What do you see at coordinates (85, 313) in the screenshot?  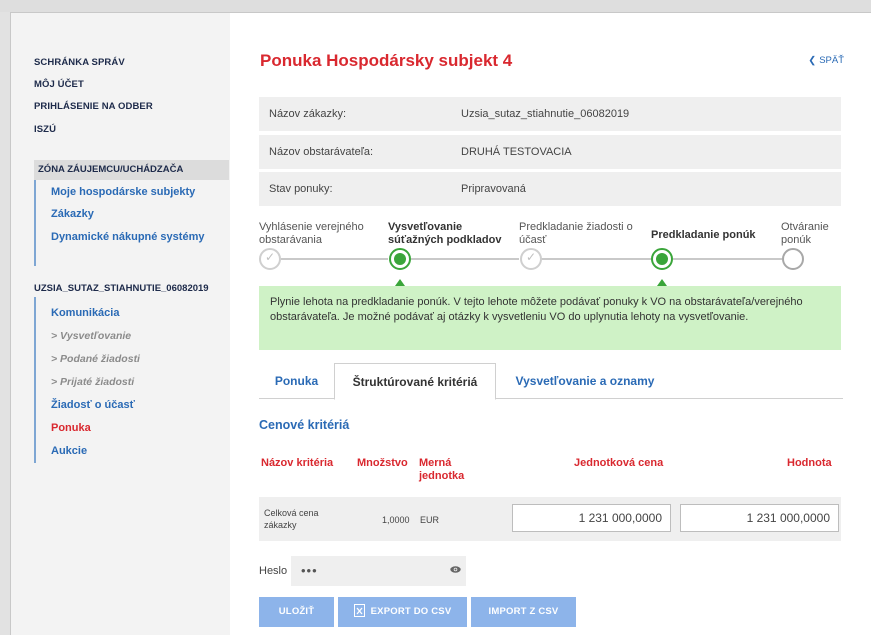 I see `sidebar-item-communication: Komunikácia` at bounding box center [85, 313].